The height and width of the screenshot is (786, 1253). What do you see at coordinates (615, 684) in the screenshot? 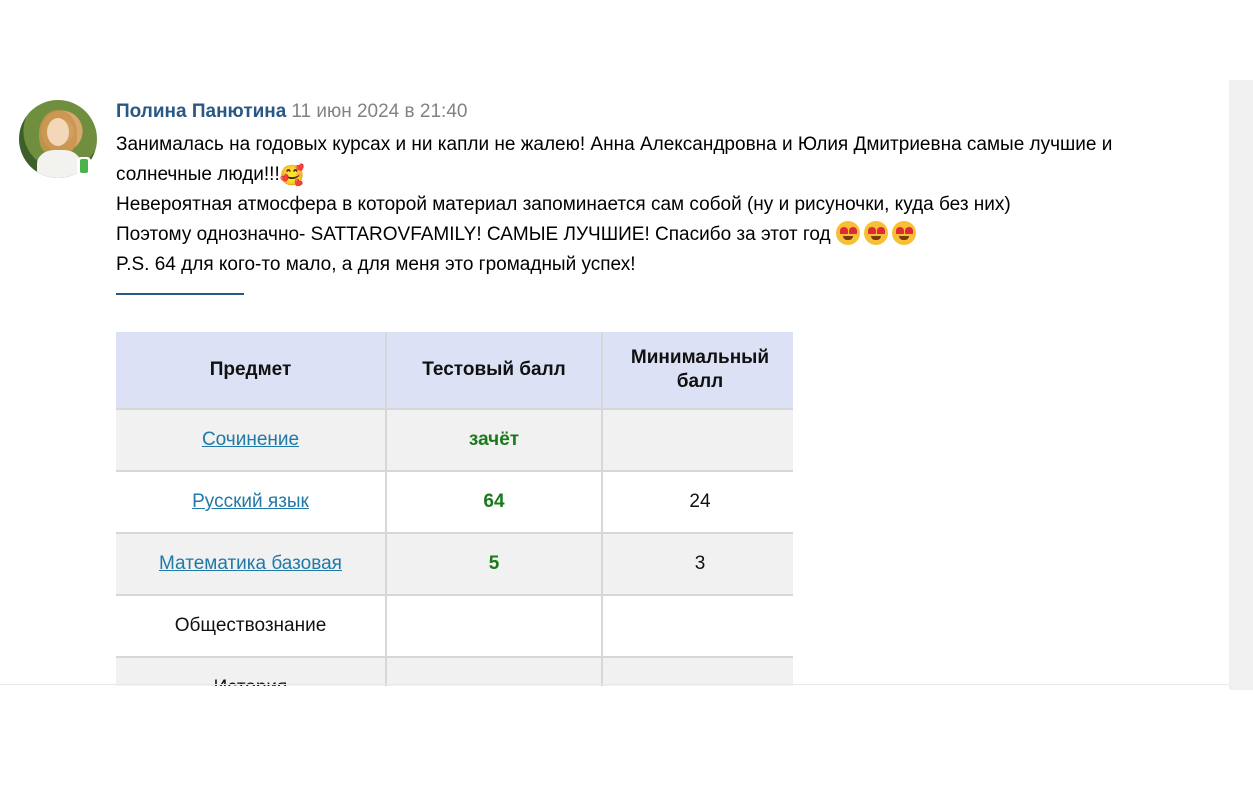
I see `feed-separator` at bounding box center [615, 684].